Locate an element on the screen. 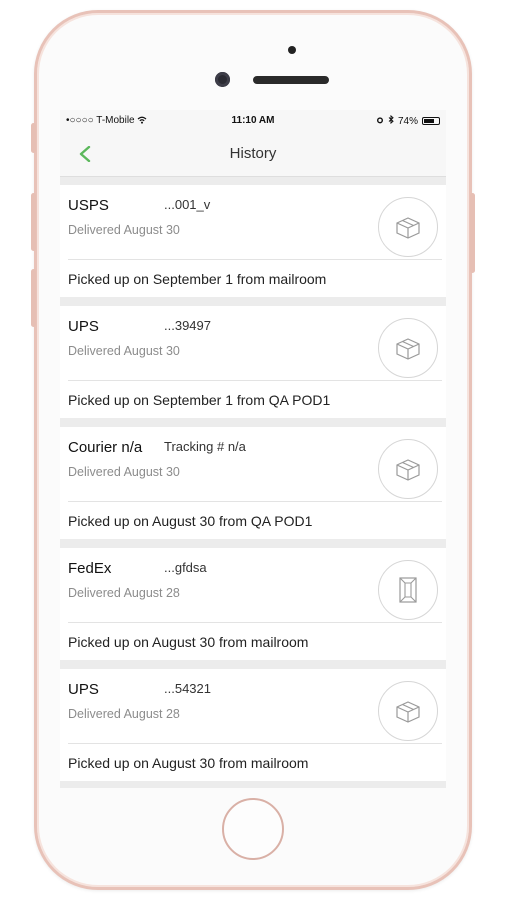 This screenshot has width=507, height=900. nav-bar: History is located at coordinates (253, 154).